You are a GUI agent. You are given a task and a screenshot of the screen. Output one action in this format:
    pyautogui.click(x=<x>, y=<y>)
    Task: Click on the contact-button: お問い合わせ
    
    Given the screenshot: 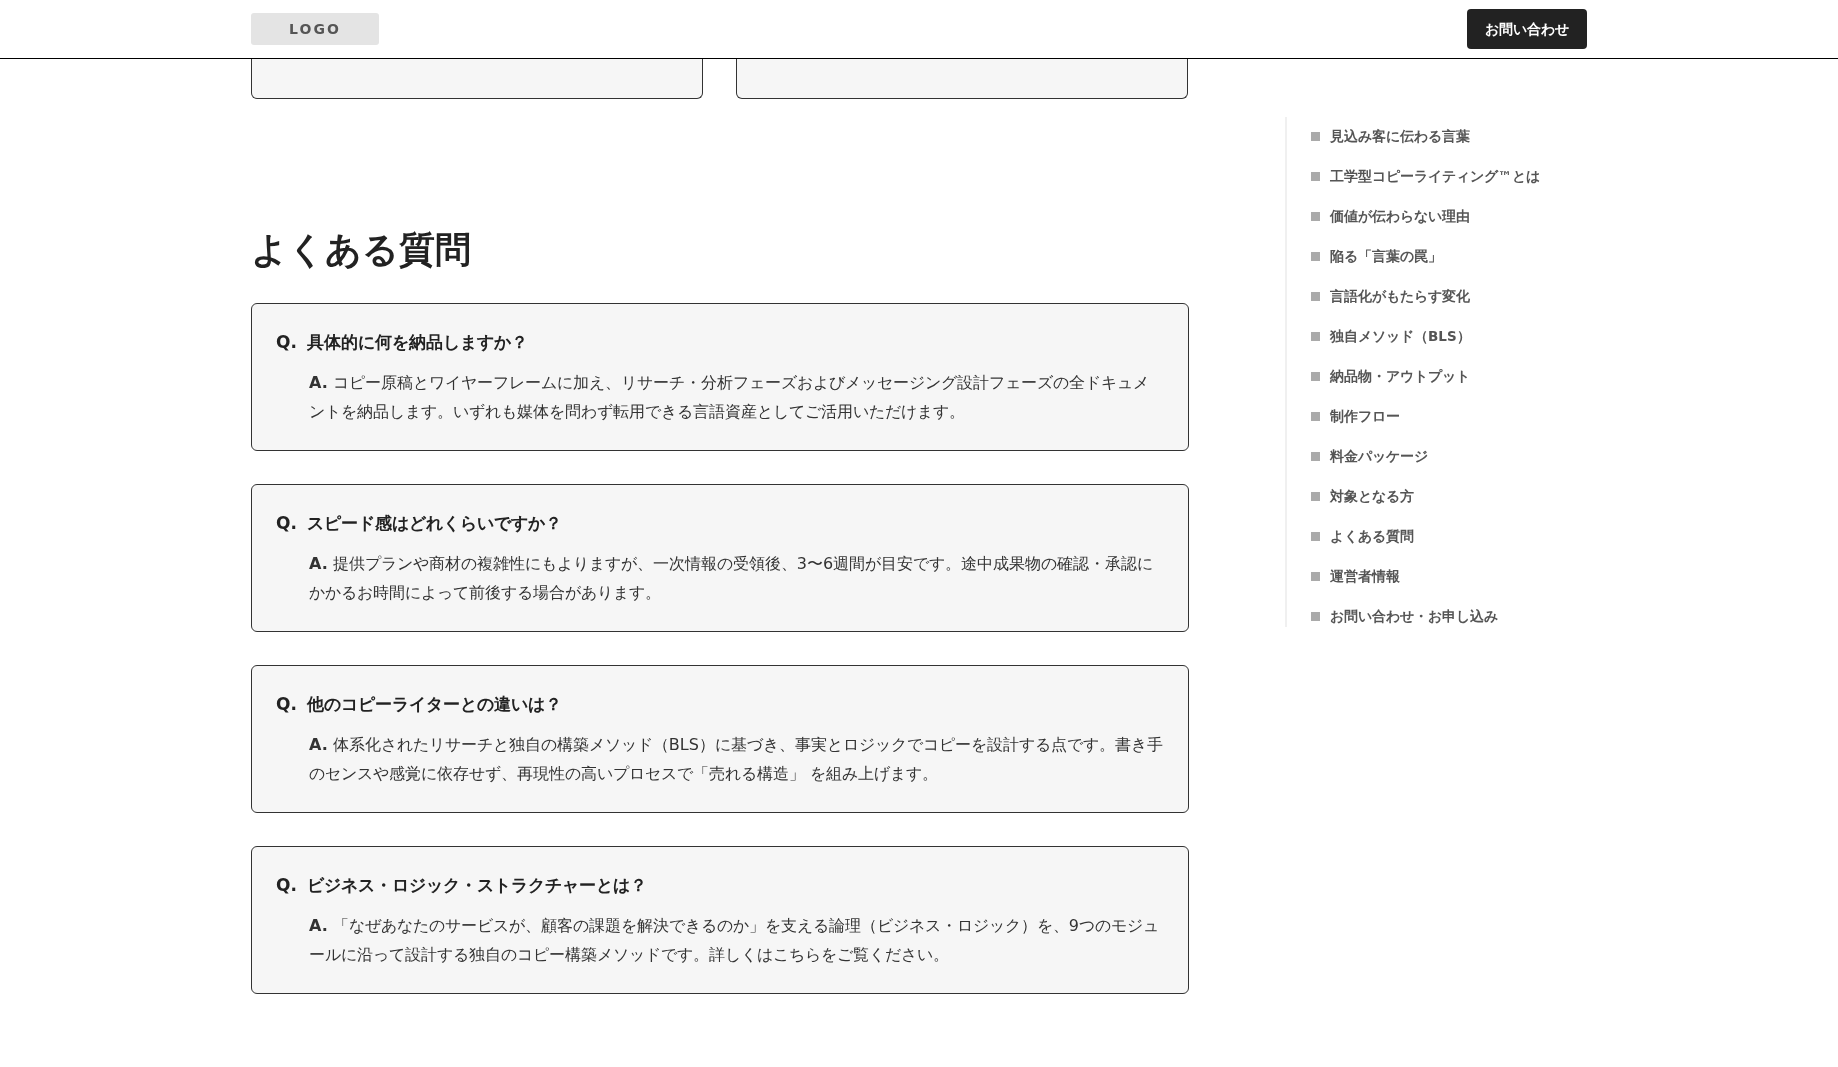 What is the action you would take?
    pyautogui.click(x=1527, y=29)
    